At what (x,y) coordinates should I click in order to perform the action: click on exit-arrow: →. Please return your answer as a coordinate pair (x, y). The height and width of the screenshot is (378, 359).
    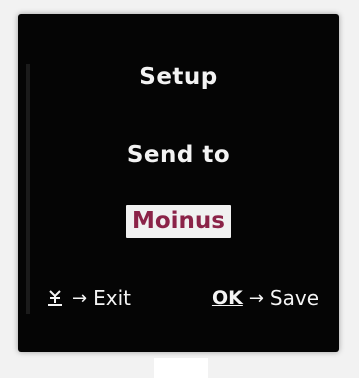
    Looking at the image, I should click on (80, 298).